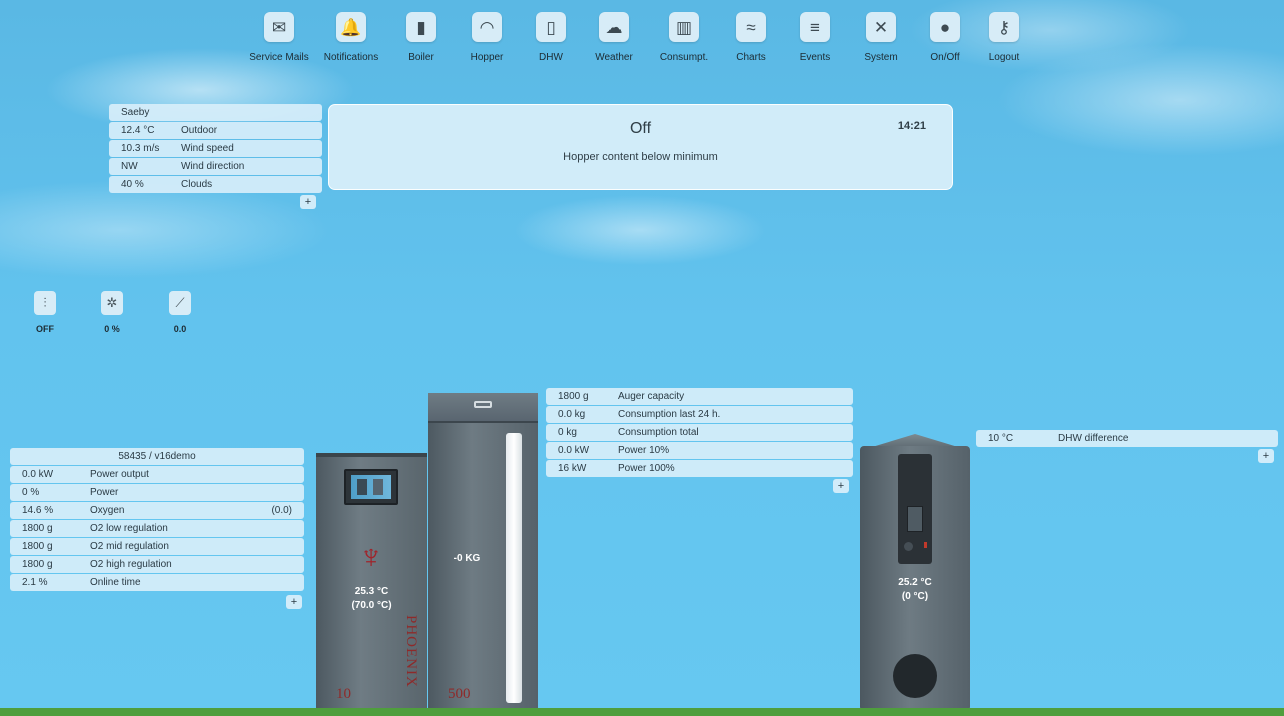 This screenshot has width=1284, height=716. What do you see at coordinates (915, 509) in the screenshot?
I see `dhw-control-panel` at bounding box center [915, 509].